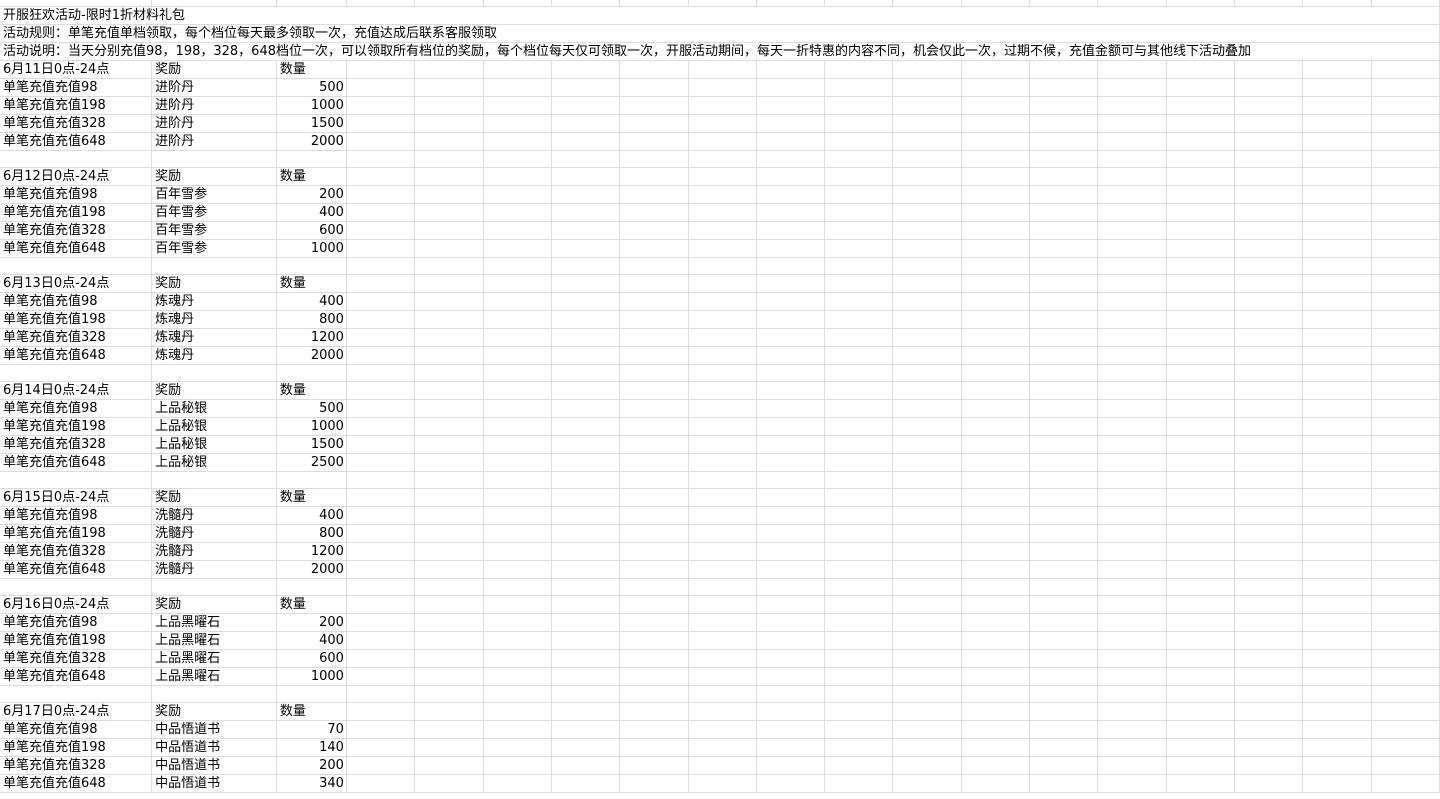 This screenshot has width=1440, height=799. Describe the element at coordinates (214, 230) in the screenshot. I see `item-cell: 百年雪参` at that location.